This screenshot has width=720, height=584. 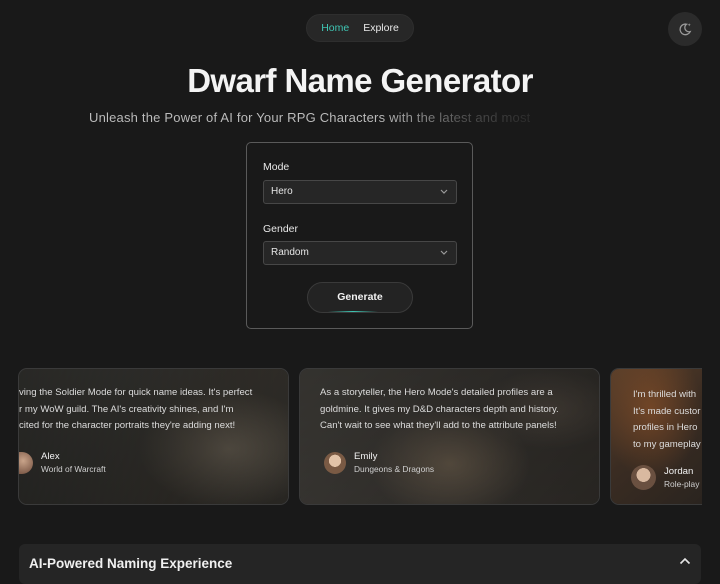 I want to click on moon-sparkle-icon, so click(x=685, y=29).